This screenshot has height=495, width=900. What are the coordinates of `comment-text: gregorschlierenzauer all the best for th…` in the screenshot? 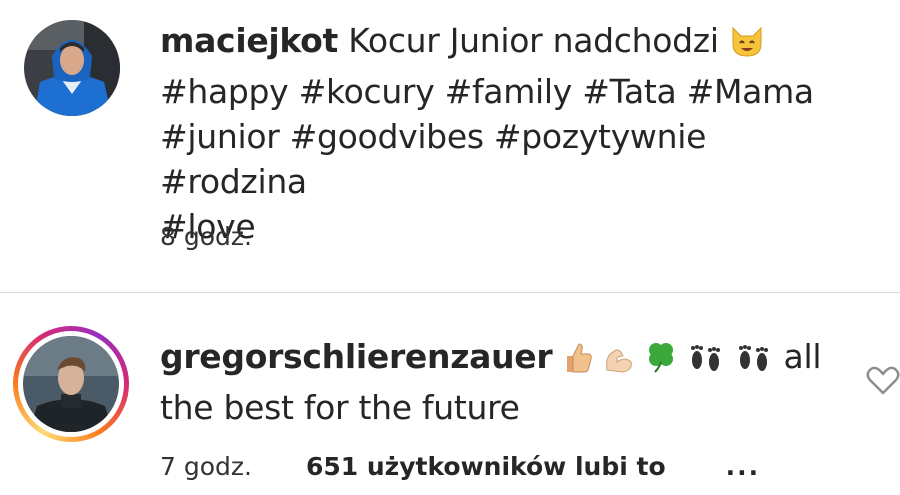 It's located at (500, 382).